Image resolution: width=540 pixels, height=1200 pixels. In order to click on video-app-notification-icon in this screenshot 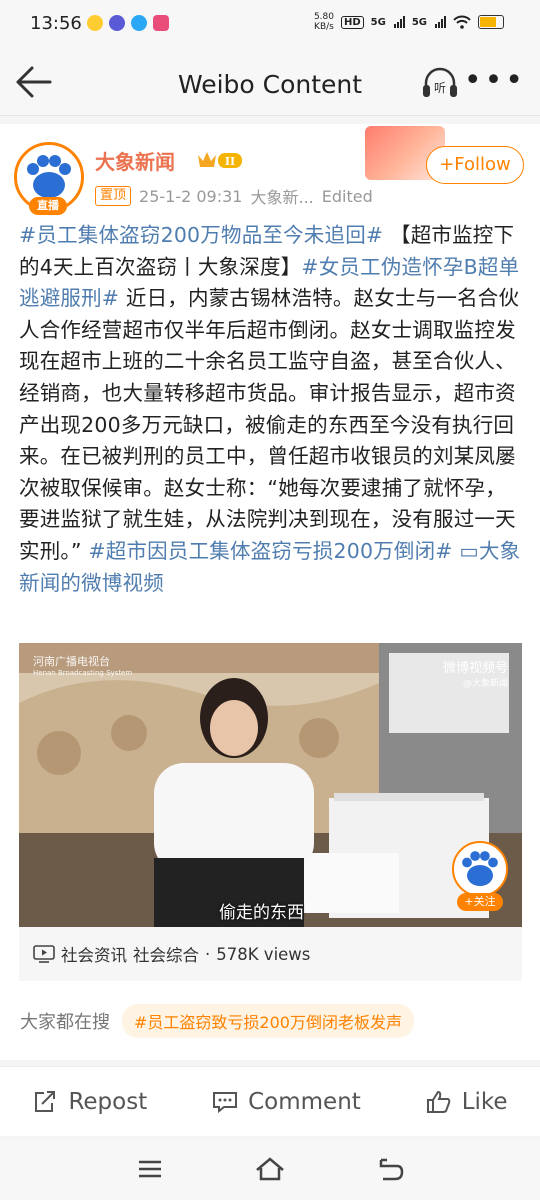, I will do `click(161, 23)`.